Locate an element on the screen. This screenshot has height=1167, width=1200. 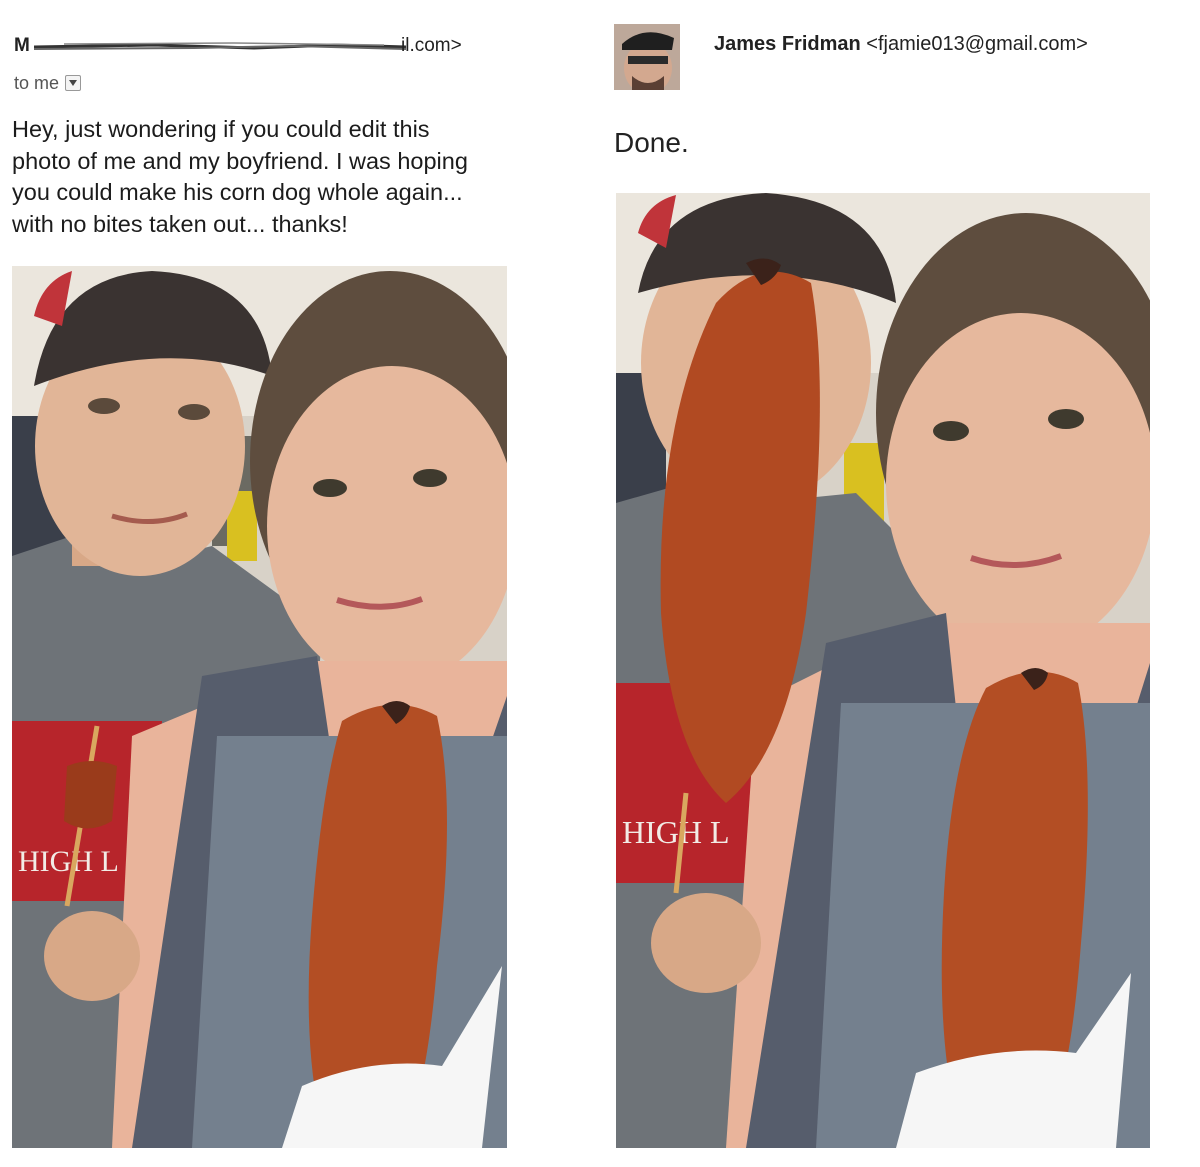
sender-name: James Fridman is located at coordinates (787, 44).